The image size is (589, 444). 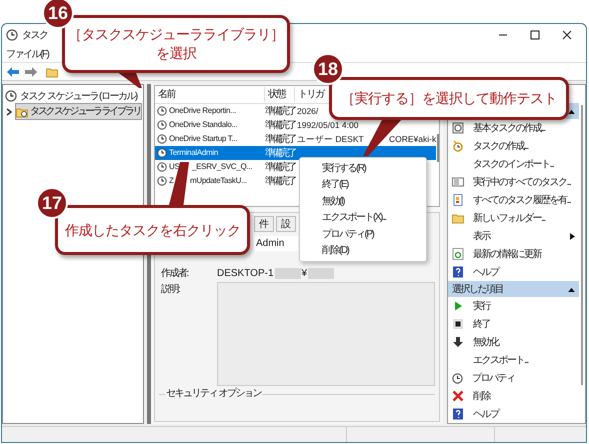 What do you see at coordinates (305, 274) in the screenshot?
I see `field-value: ¥` at bounding box center [305, 274].